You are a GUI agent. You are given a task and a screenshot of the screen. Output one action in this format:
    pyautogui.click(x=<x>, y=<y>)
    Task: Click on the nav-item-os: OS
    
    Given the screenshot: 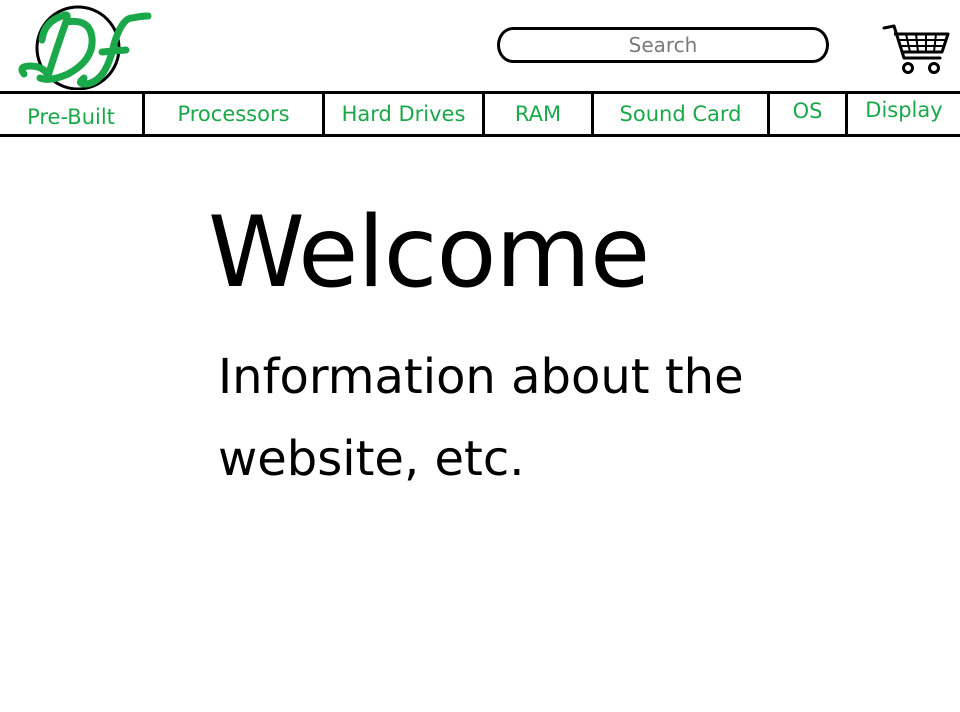 What is the action you would take?
    pyautogui.click(x=807, y=111)
    